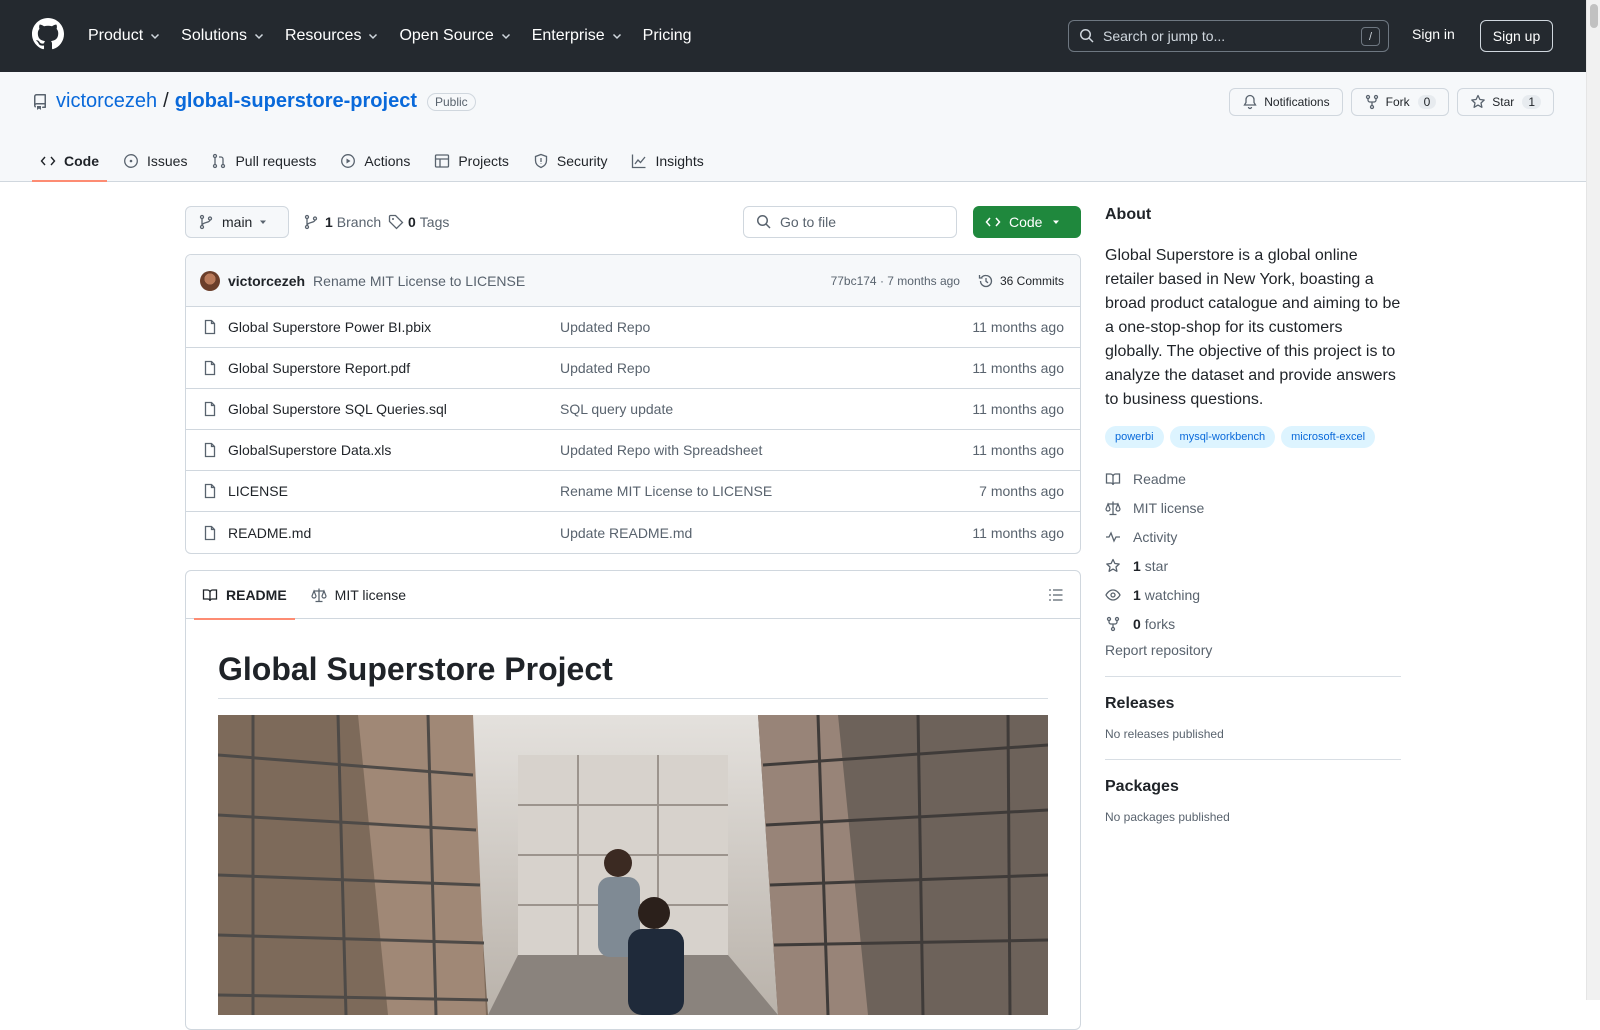 The width and height of the screenshot is (1600, 1030). I want to click on branches-link: 1 Branch, so click(342, 222).